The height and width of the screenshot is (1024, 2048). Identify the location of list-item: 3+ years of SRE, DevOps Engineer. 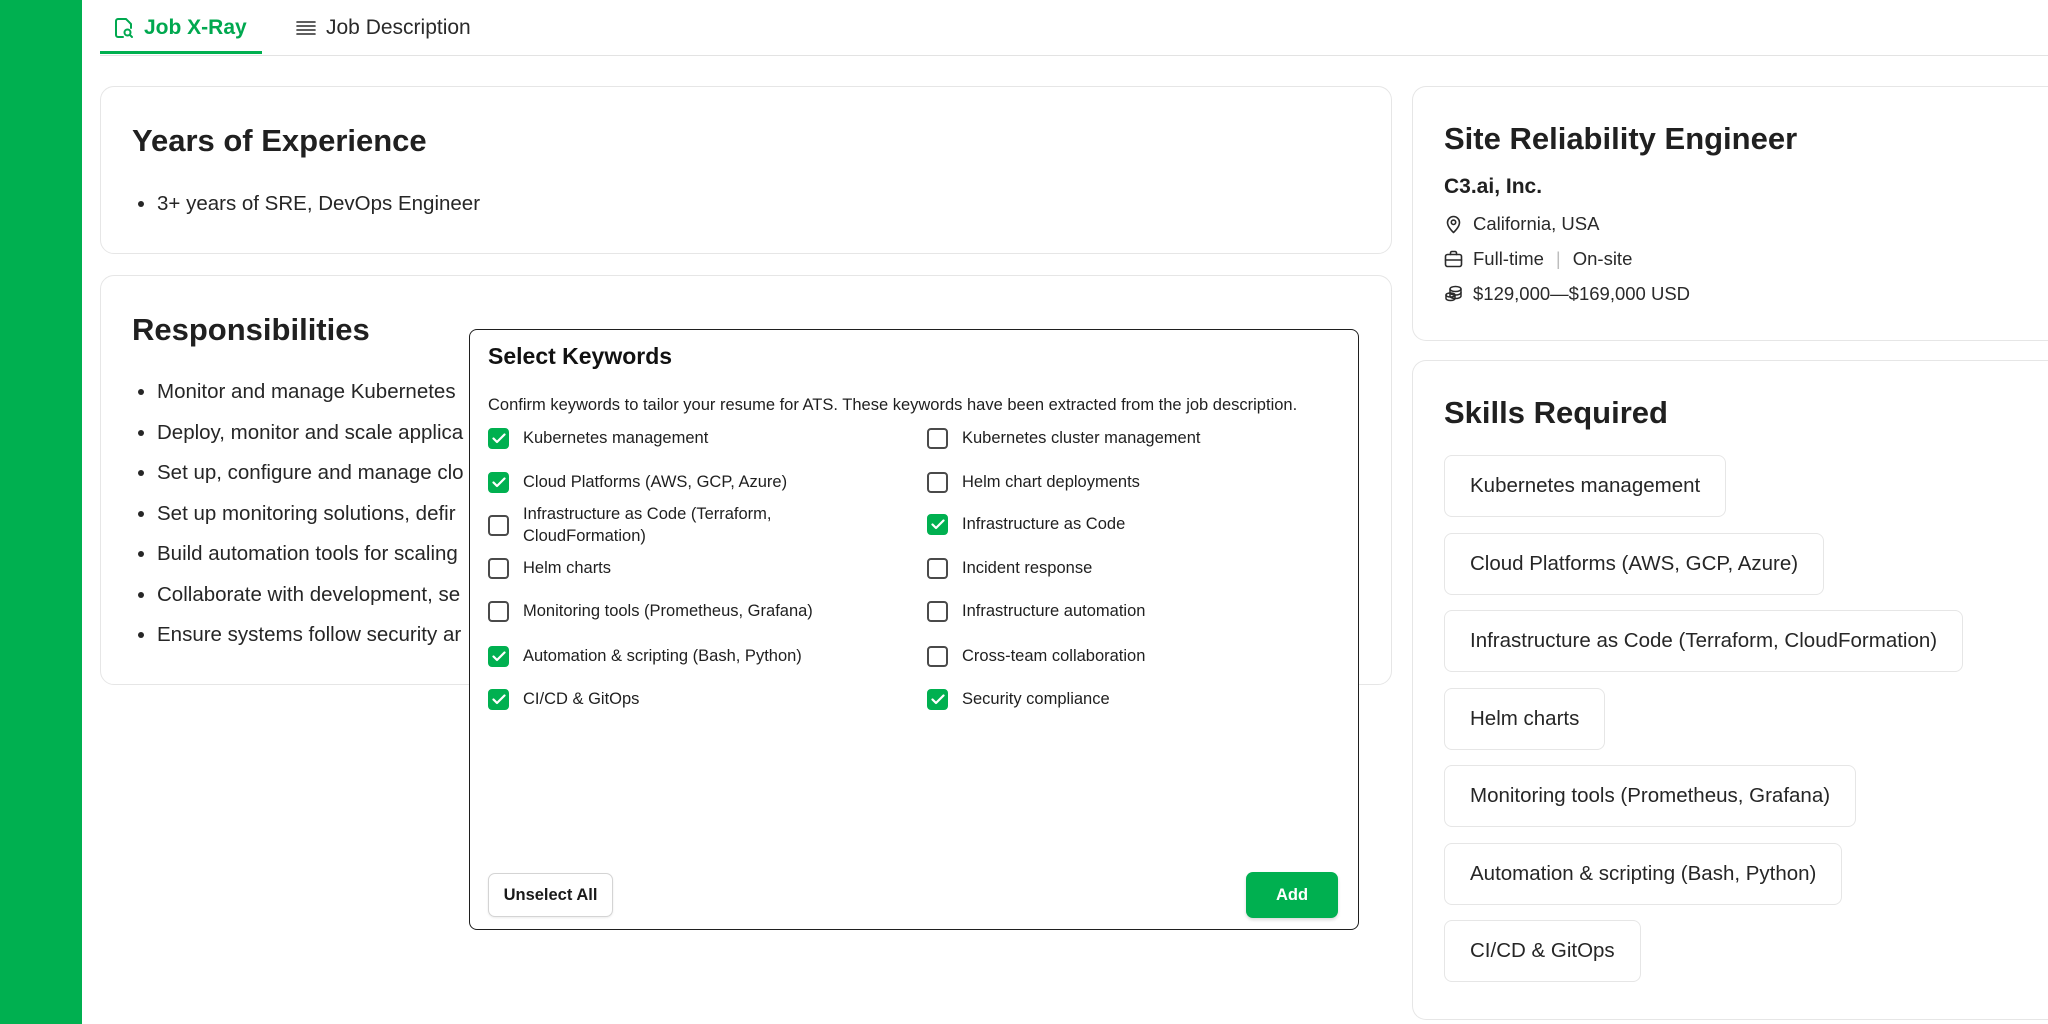
(306, 211).